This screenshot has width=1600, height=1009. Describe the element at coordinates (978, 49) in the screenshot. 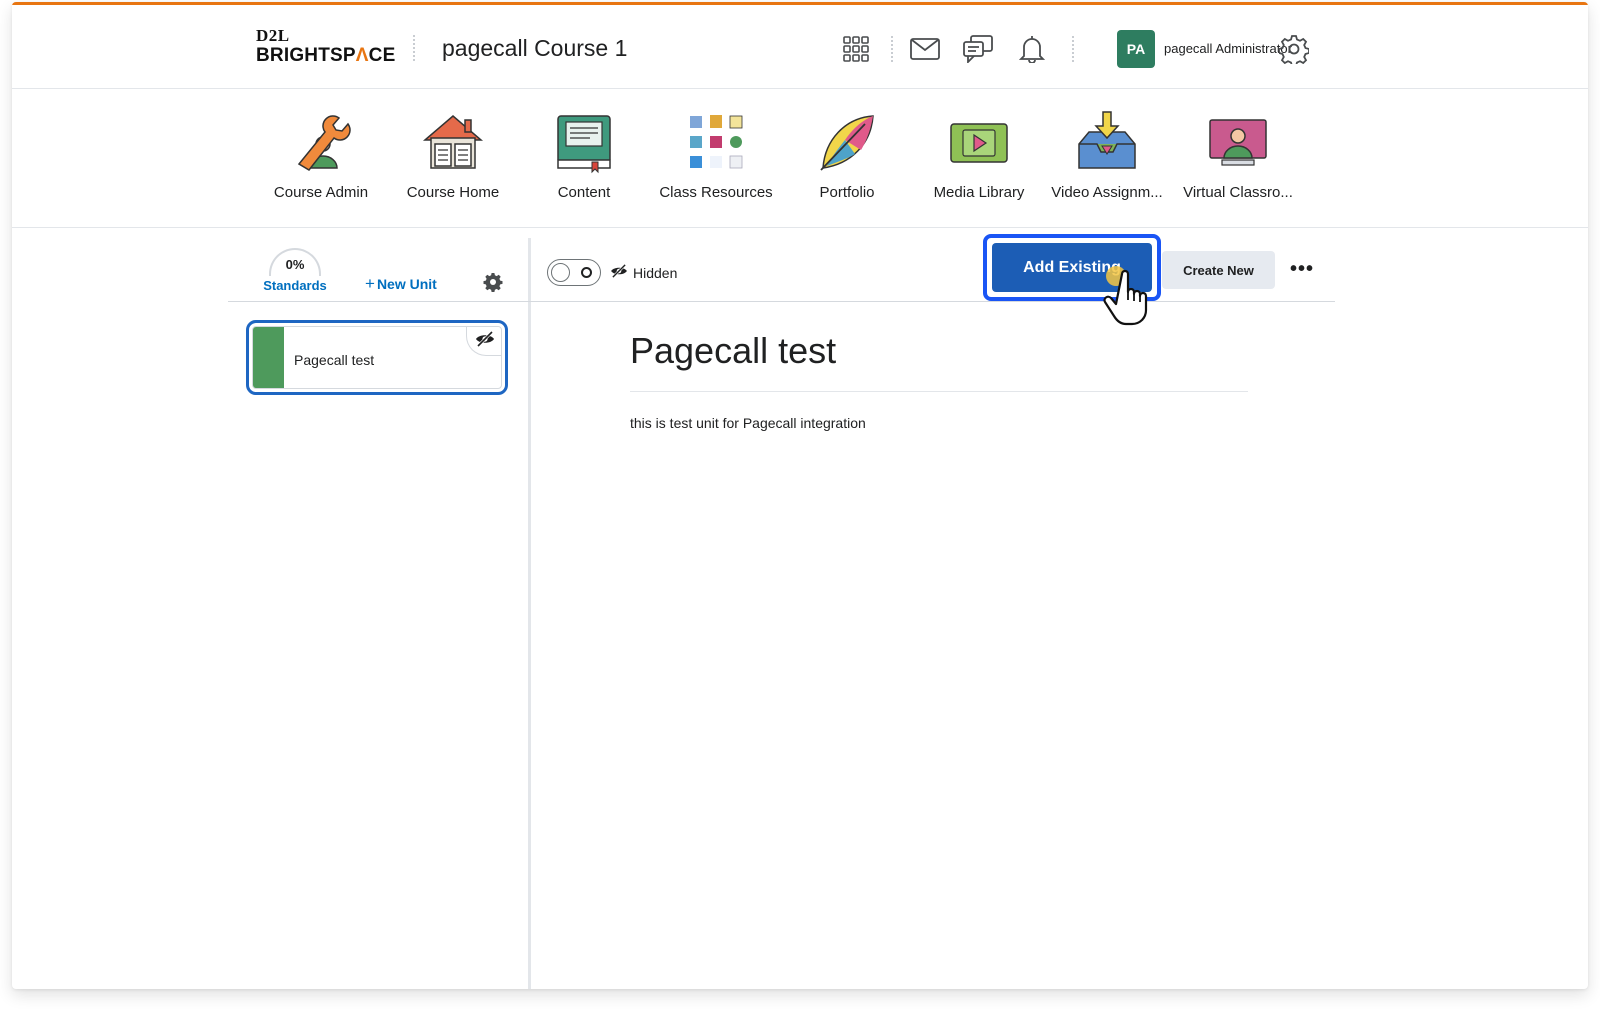

I see `chat-icon` at that location.